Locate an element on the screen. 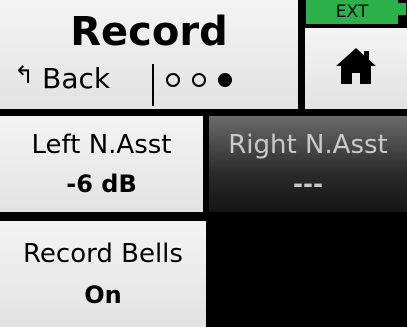 The height and width of the screenshot is (327, 407). ext-badge-tab is located at coordinates (402, 9).